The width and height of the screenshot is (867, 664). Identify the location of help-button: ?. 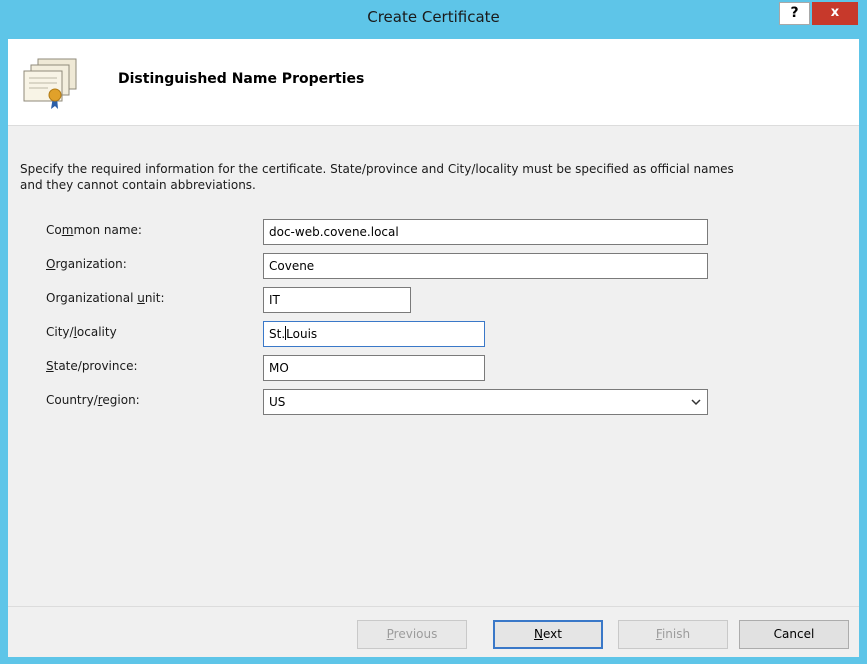
(794, 13).